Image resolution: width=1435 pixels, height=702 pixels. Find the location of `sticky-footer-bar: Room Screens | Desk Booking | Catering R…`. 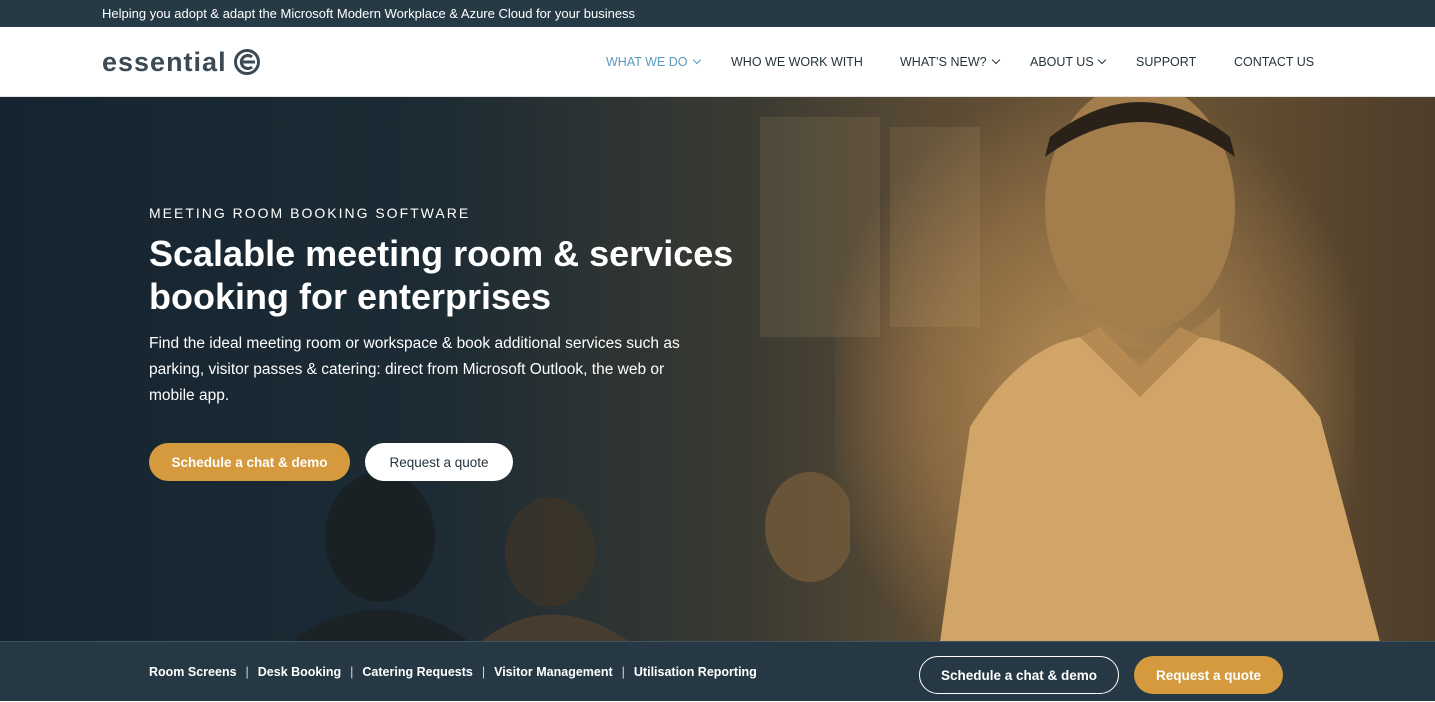

sticky-footer-bar: Room Screens | Desk Booking | Catering R… is located at coordinates (717, 671).